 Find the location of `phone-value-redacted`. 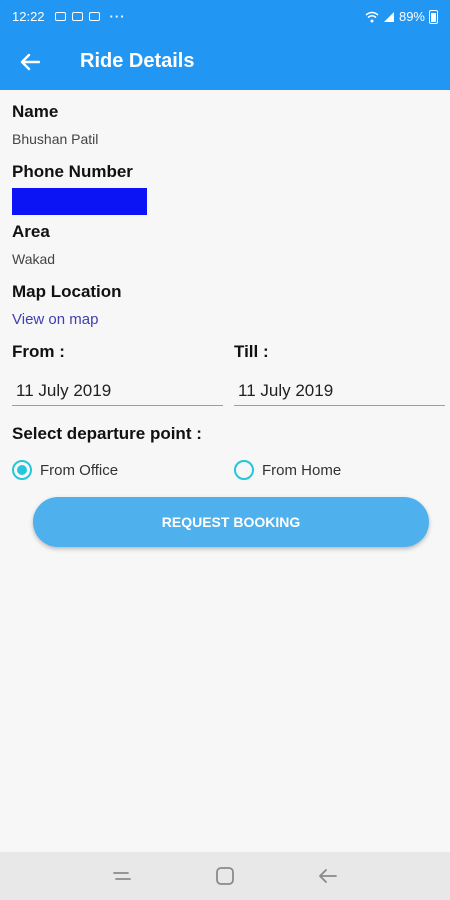

phone-value-redacted is located at coordinates (79, 201).